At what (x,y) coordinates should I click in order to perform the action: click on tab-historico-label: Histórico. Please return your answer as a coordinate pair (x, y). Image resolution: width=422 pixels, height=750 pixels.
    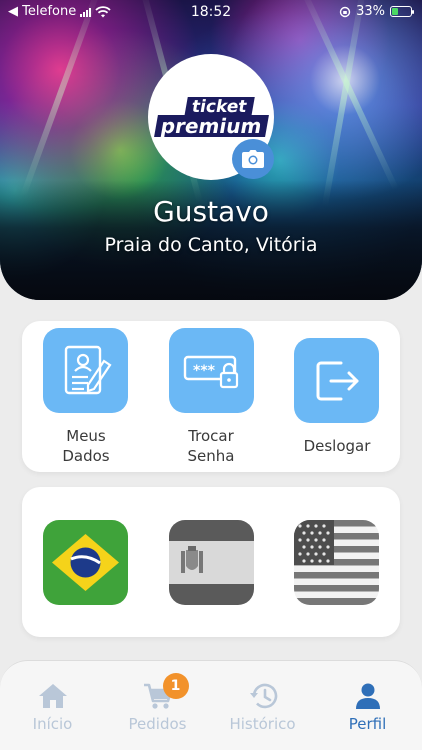
    Looking at the image, I should click on (262, 724).